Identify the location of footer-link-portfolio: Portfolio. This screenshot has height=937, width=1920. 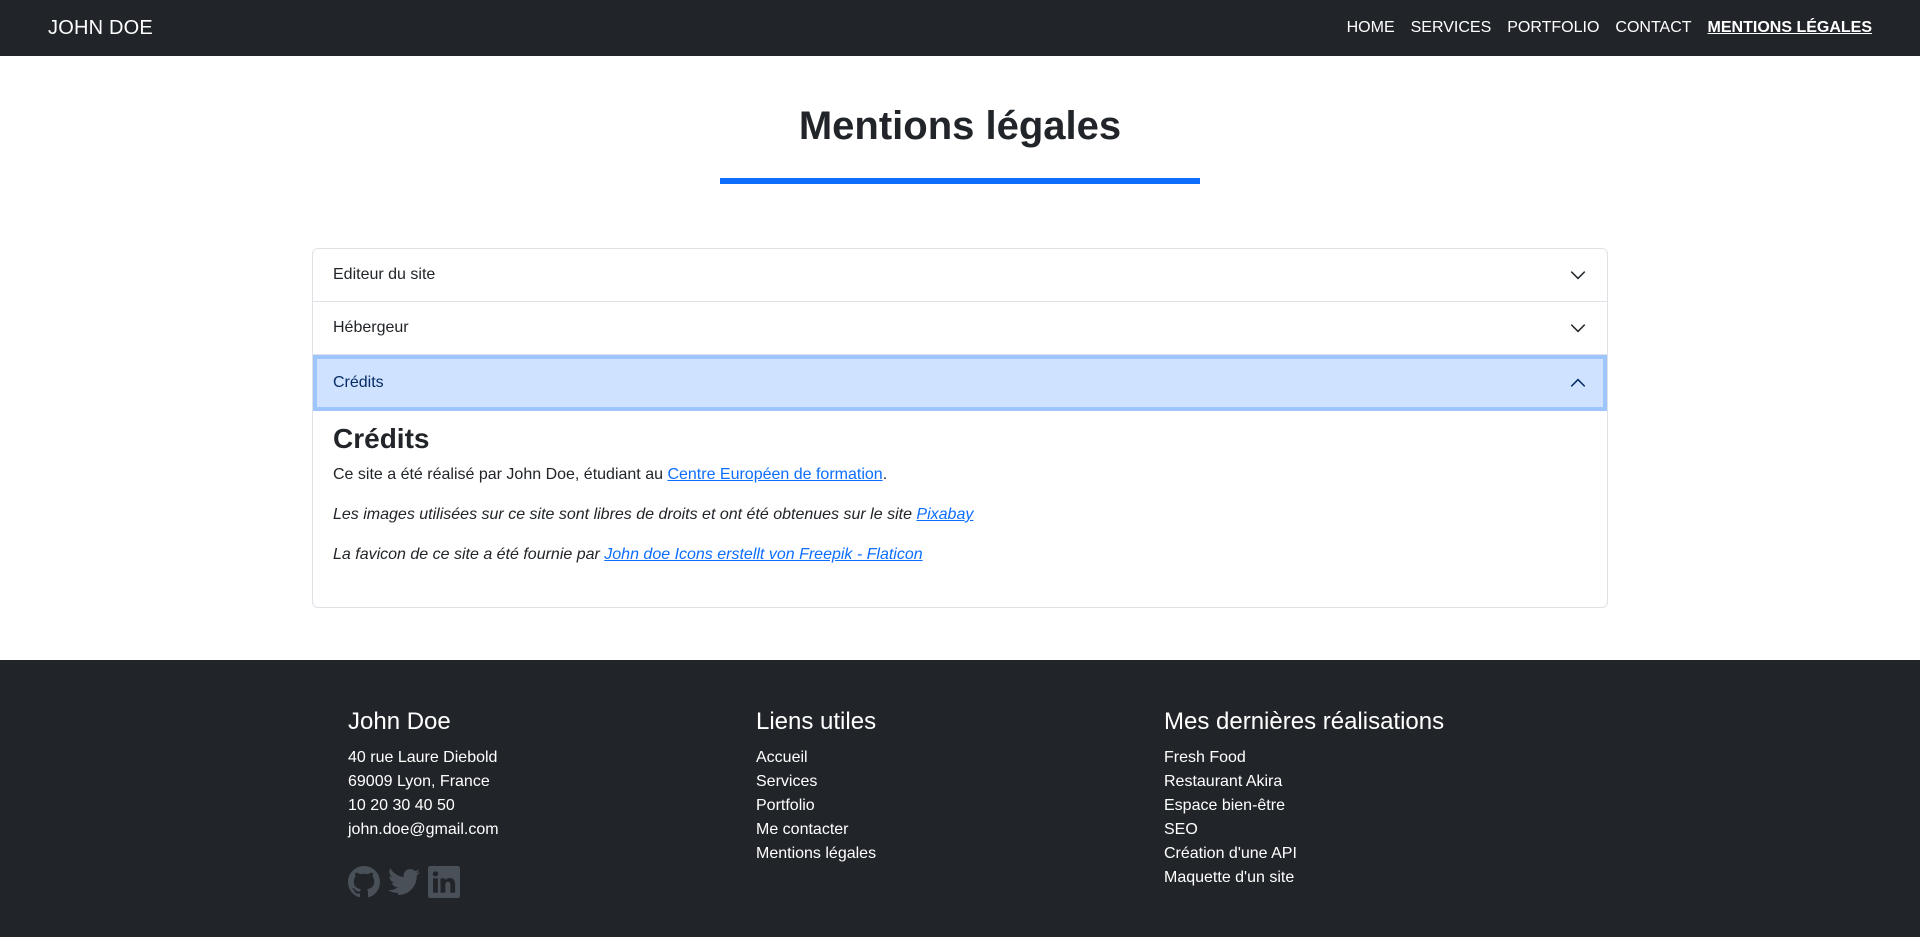
(960, 806).